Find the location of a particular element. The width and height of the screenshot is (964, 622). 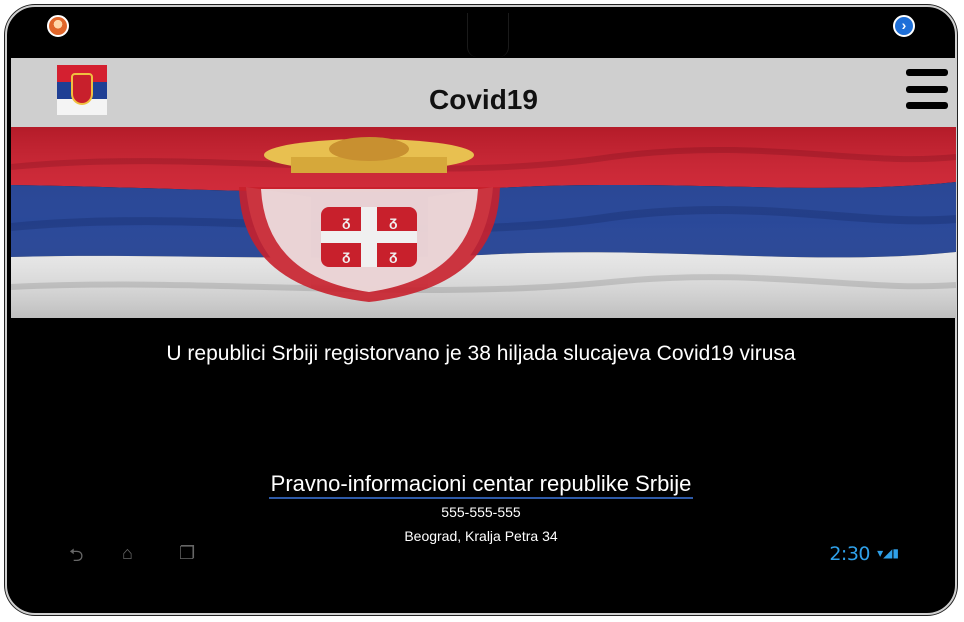

user-avatar-icon is located at coordinates (58, 26).